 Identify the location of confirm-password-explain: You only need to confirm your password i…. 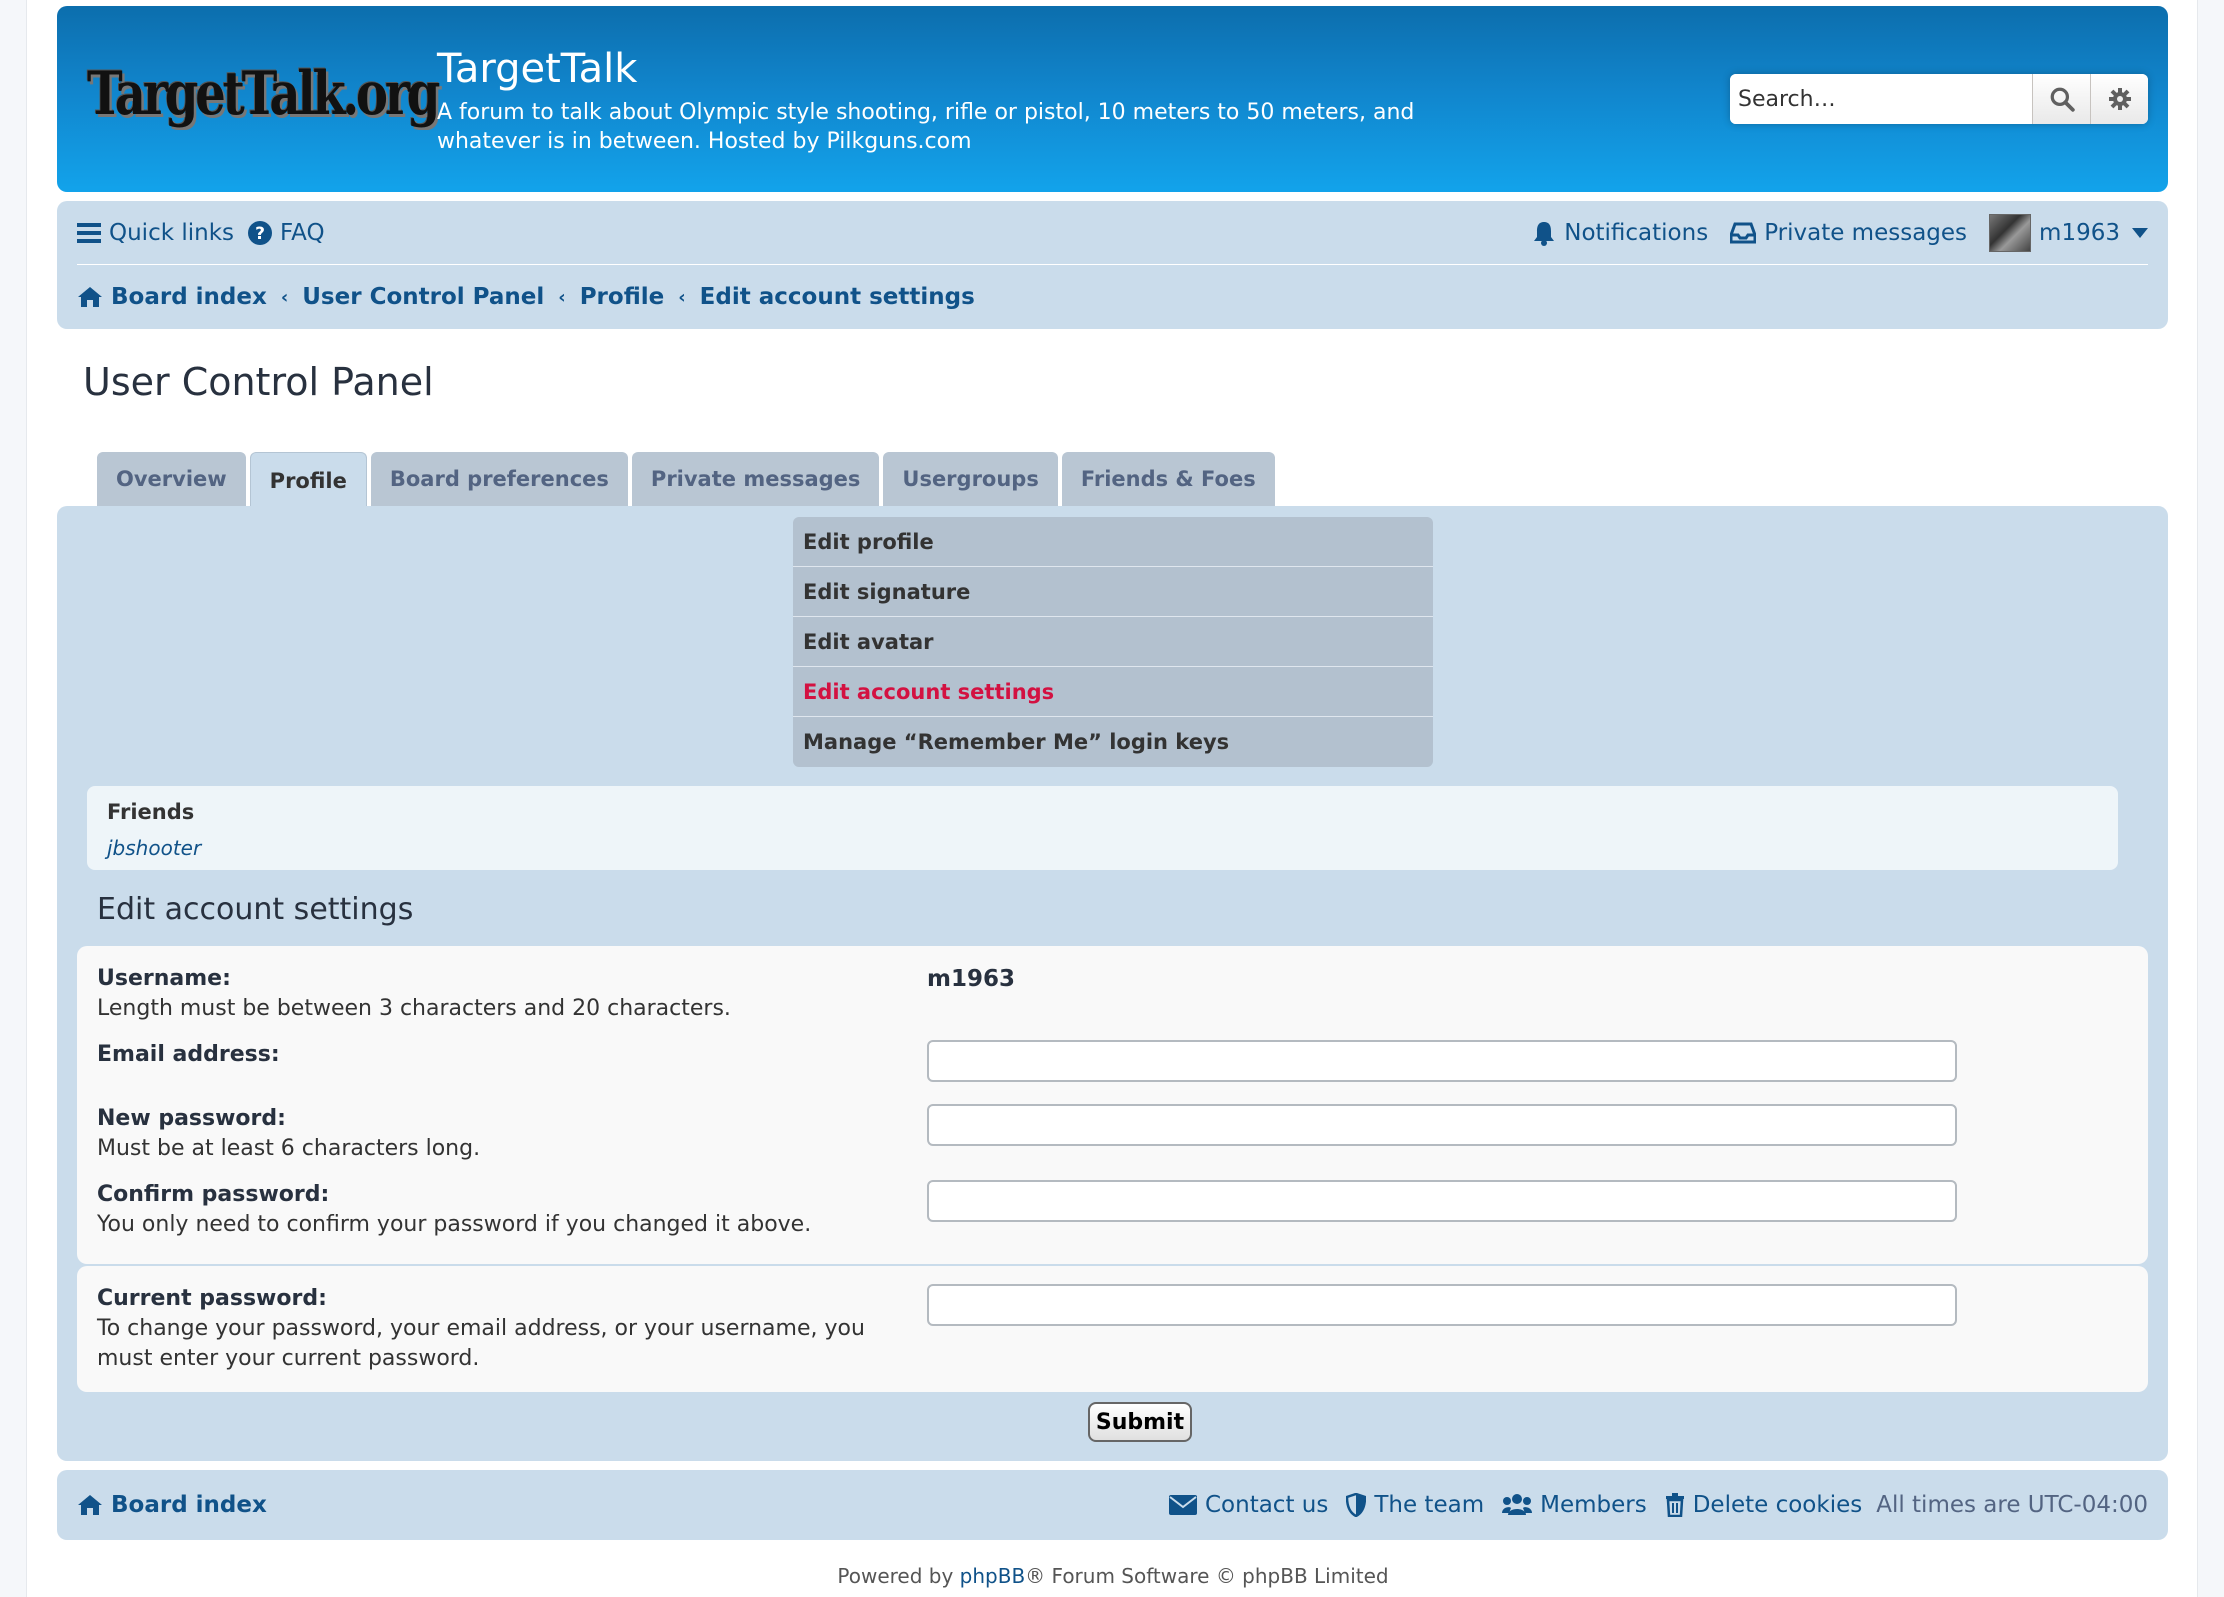
(454, 1224).